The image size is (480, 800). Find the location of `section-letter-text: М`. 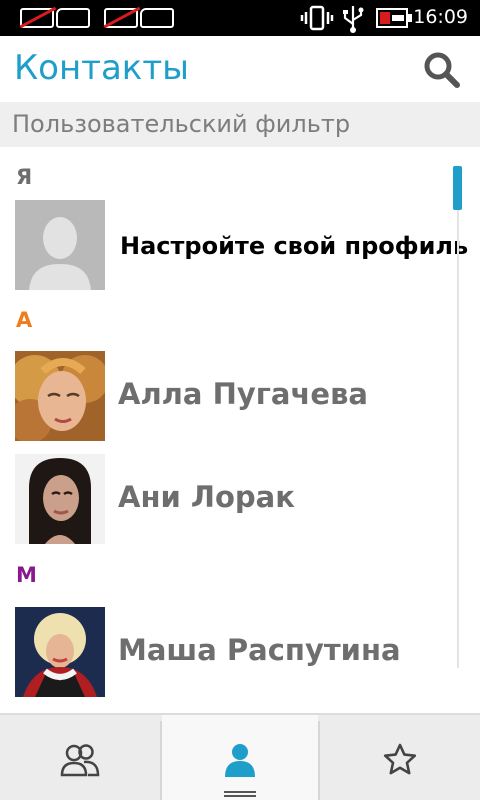

section-letter-text: М is located at coordinates (26, 575).